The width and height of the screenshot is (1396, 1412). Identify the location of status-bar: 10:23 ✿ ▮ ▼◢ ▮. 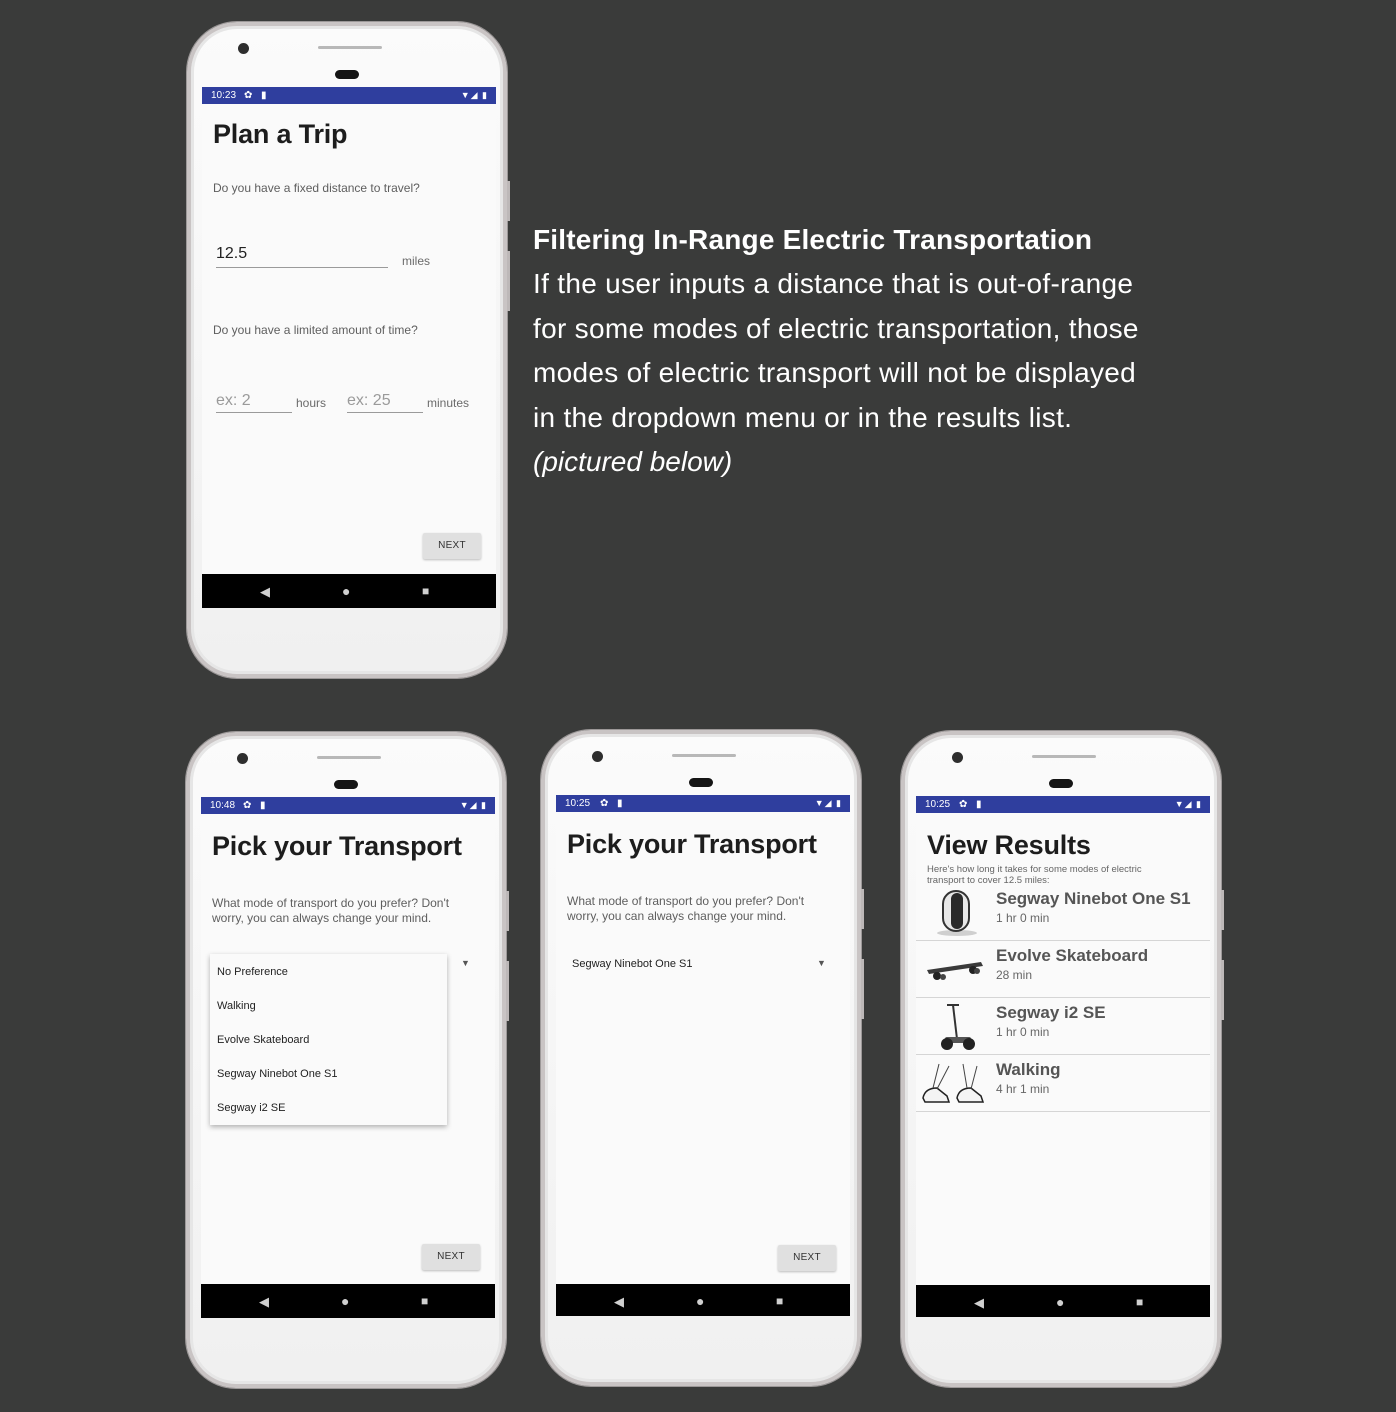
(349, 95).